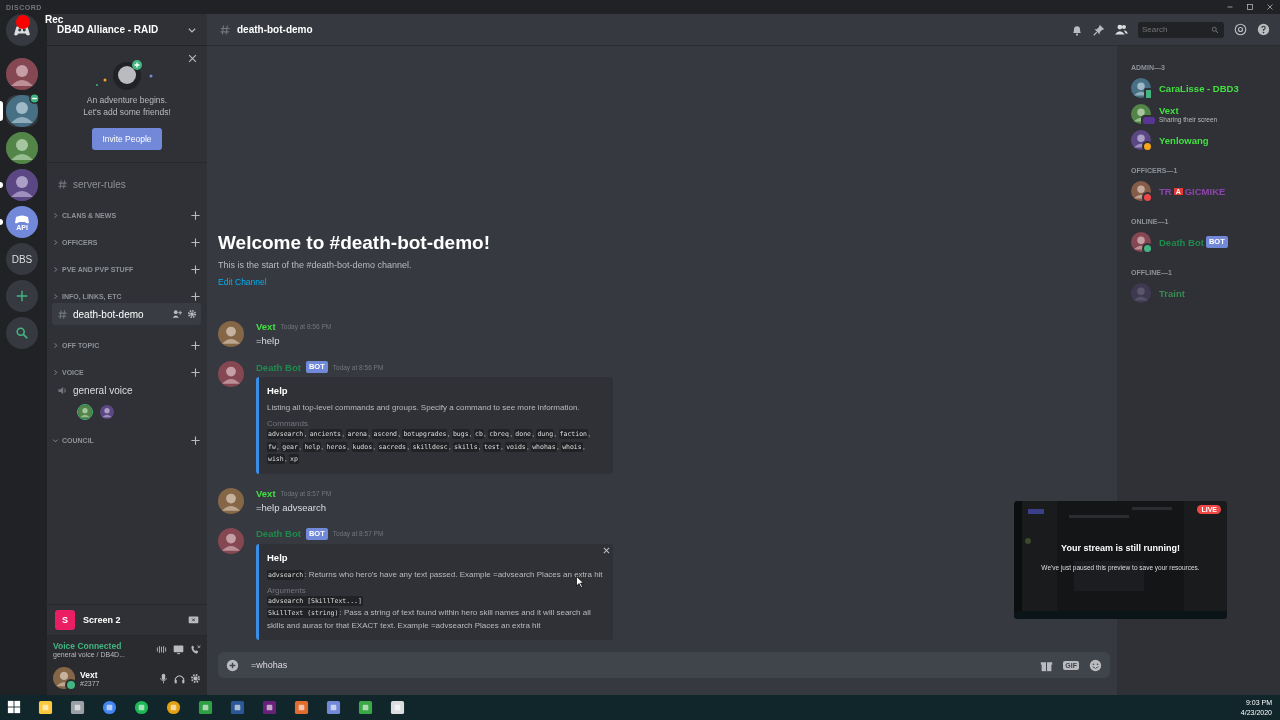  Describe the element at coordinates (127, 139) in the screenshot. I see `invite-button: Invite People` at that location.